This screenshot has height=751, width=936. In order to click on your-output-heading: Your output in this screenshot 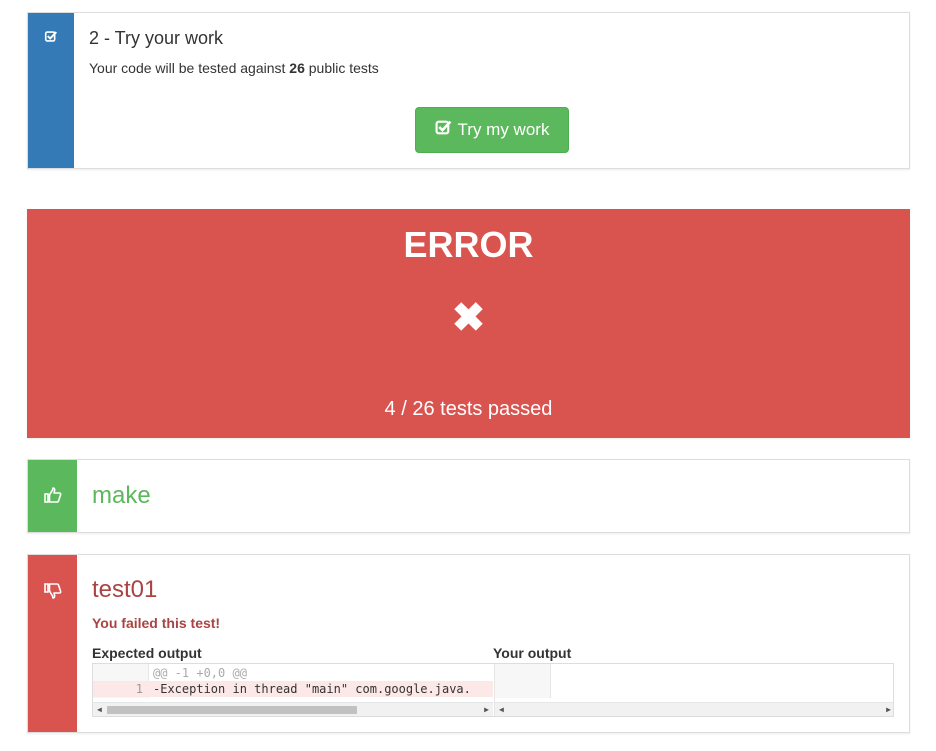, I will do `click(532, 653)`.